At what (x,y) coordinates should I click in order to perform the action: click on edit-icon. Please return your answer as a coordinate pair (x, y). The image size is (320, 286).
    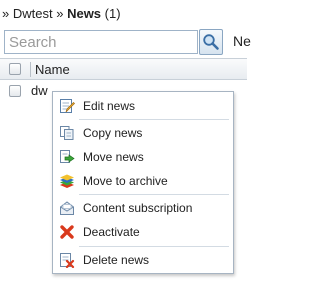
    Looking at the image, I should click on (67, 106).